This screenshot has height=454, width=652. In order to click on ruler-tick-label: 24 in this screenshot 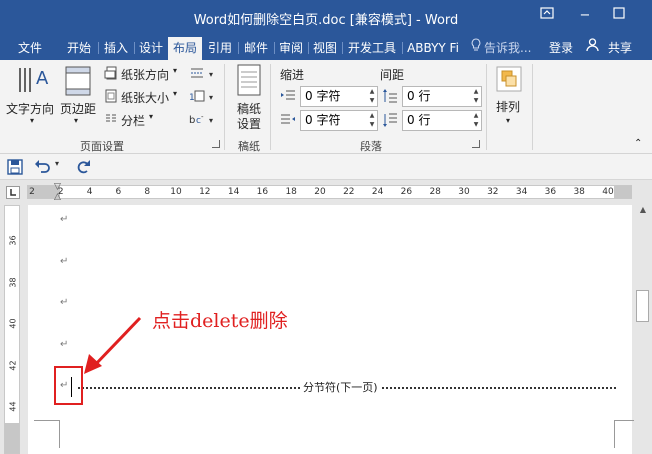, I will do `click(377, 192)`.